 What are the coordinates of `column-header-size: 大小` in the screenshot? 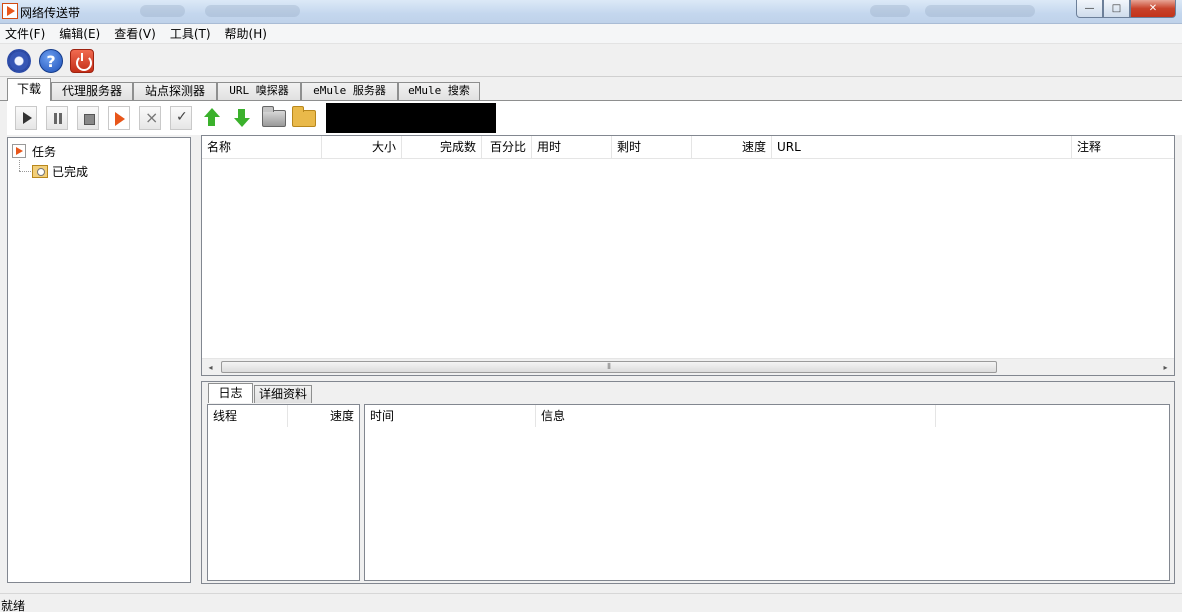 It's located at (362, 147).